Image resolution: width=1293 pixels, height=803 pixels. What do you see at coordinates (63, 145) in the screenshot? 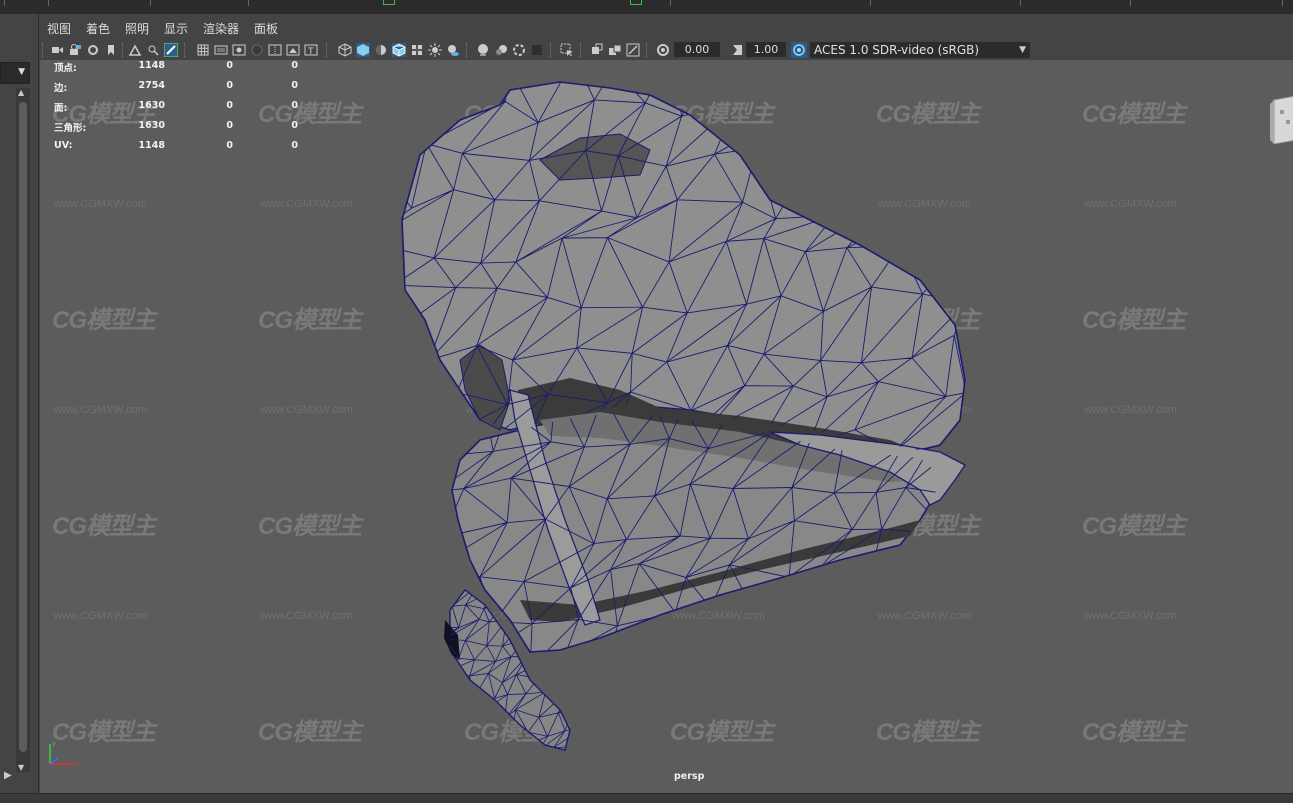
I see `hud-label: UV:` at bounding box center [63, 145].